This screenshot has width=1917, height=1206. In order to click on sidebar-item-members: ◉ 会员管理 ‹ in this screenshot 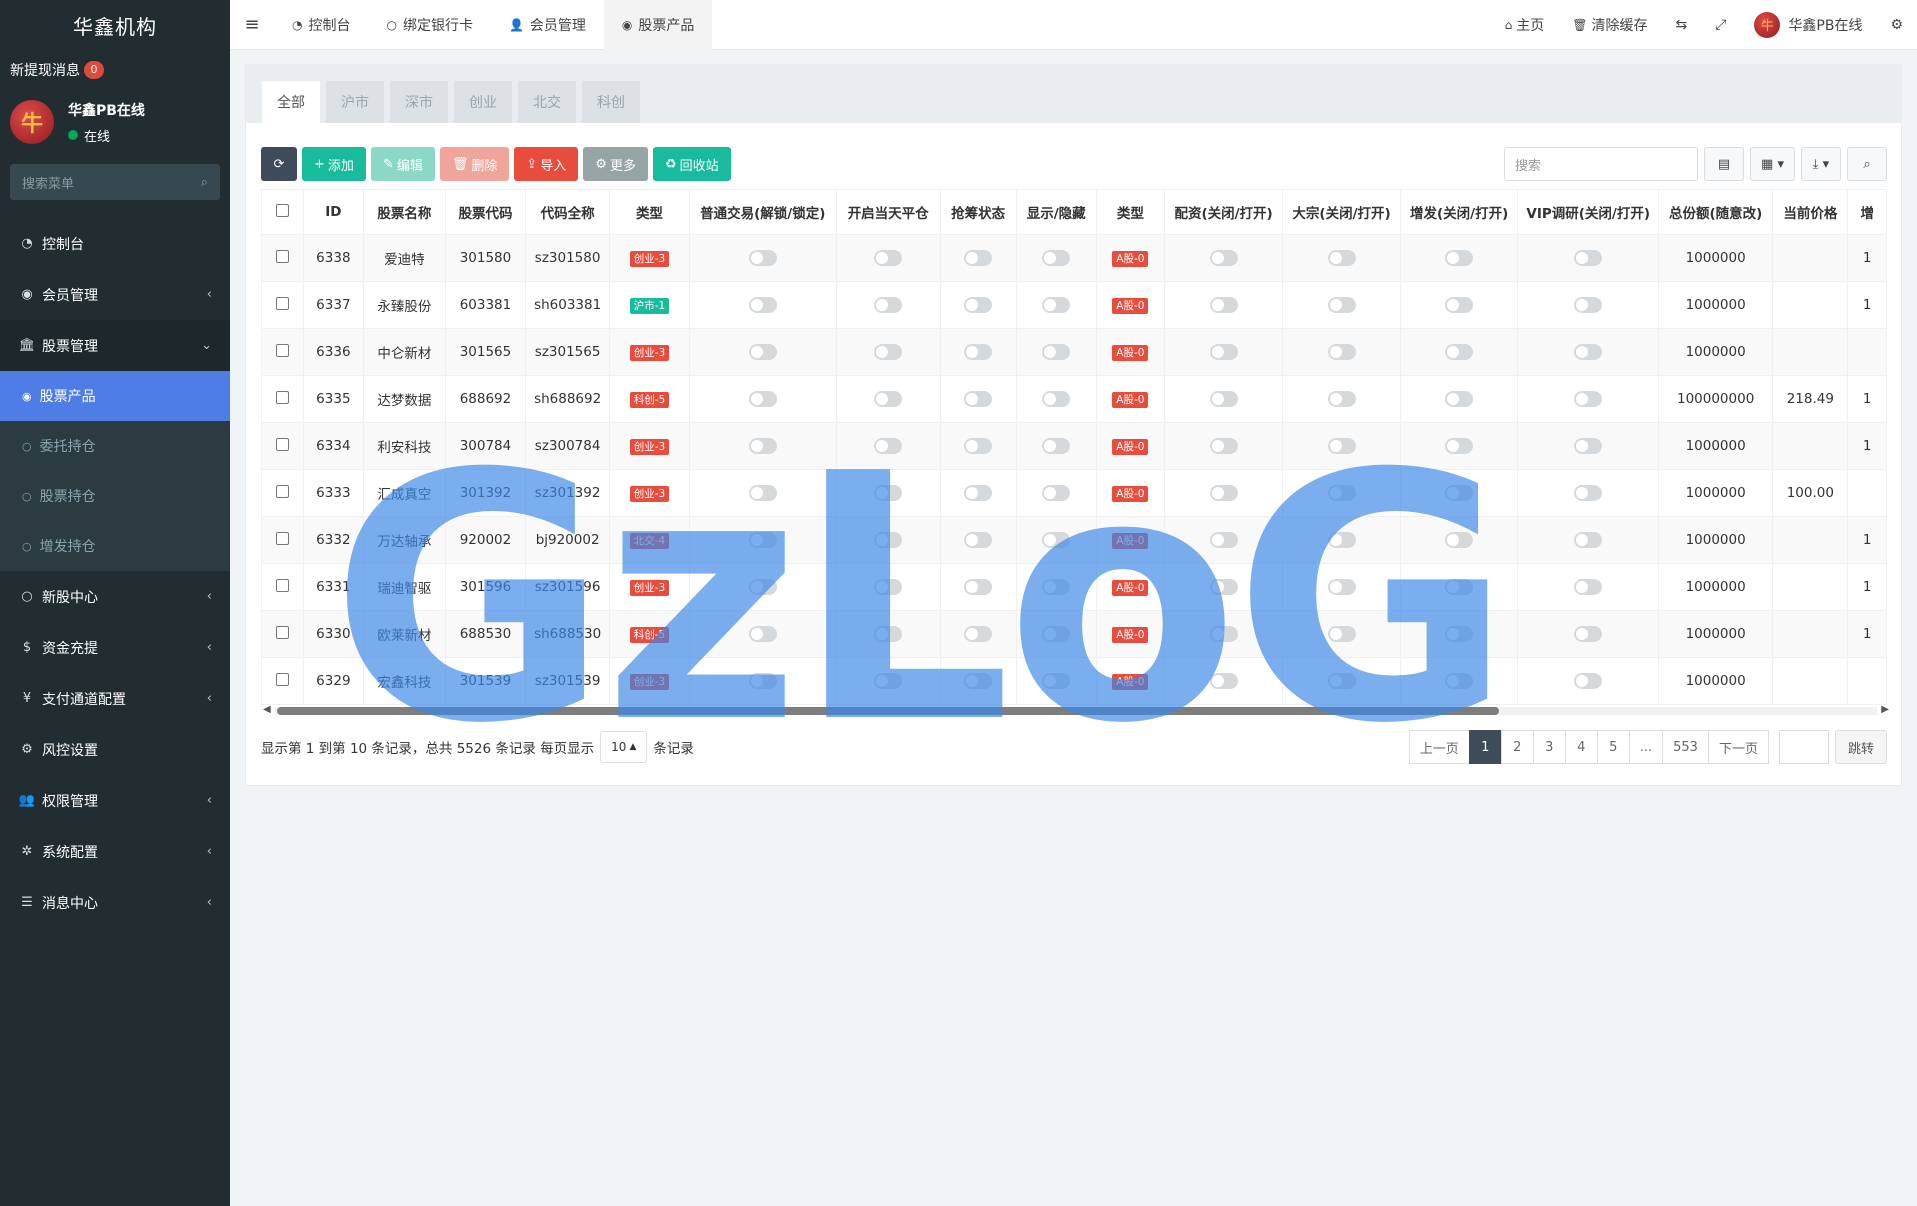, I will do `click(115, 294)`.